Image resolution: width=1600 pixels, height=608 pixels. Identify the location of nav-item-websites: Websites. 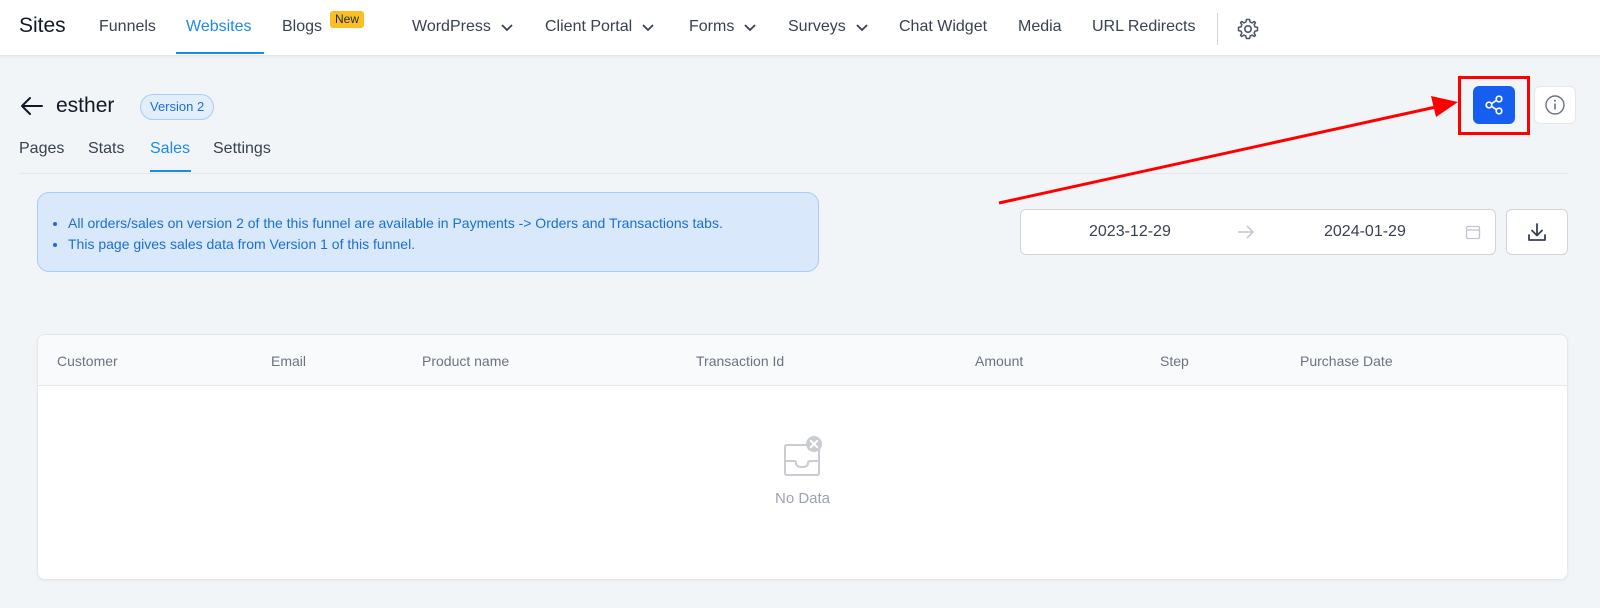
(219, 27).